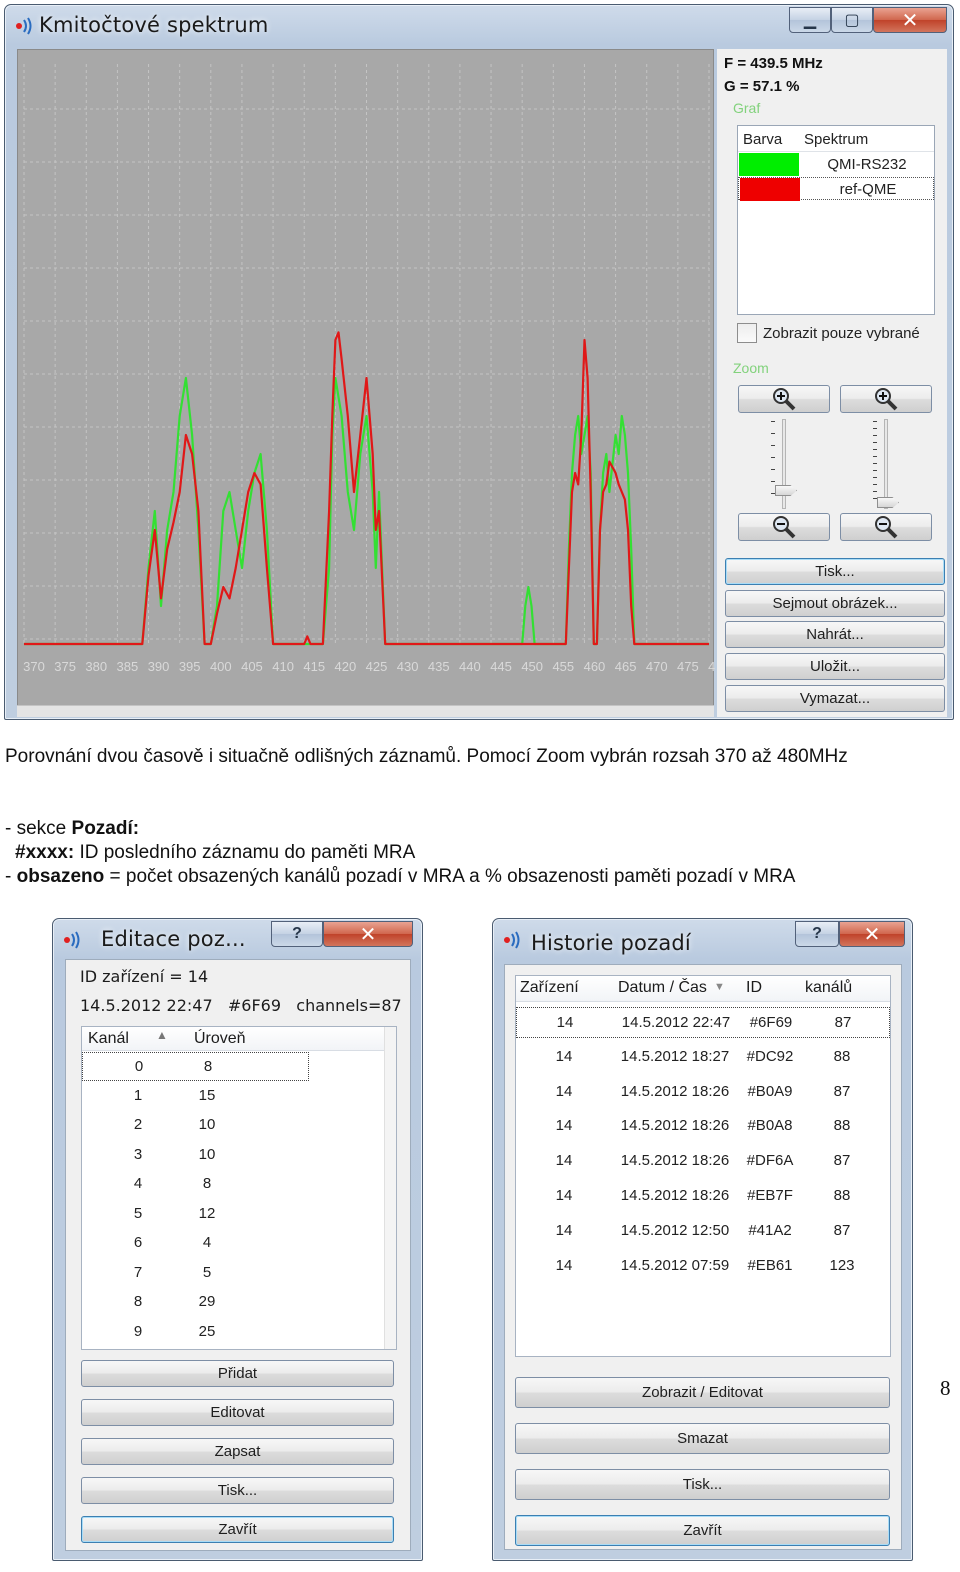 Image resolution: width=960 pixels, height=1572 pixels. Describe the element at coordinates (239, 1332) in the screenshot. I see `list-item: 9 25` at that location.